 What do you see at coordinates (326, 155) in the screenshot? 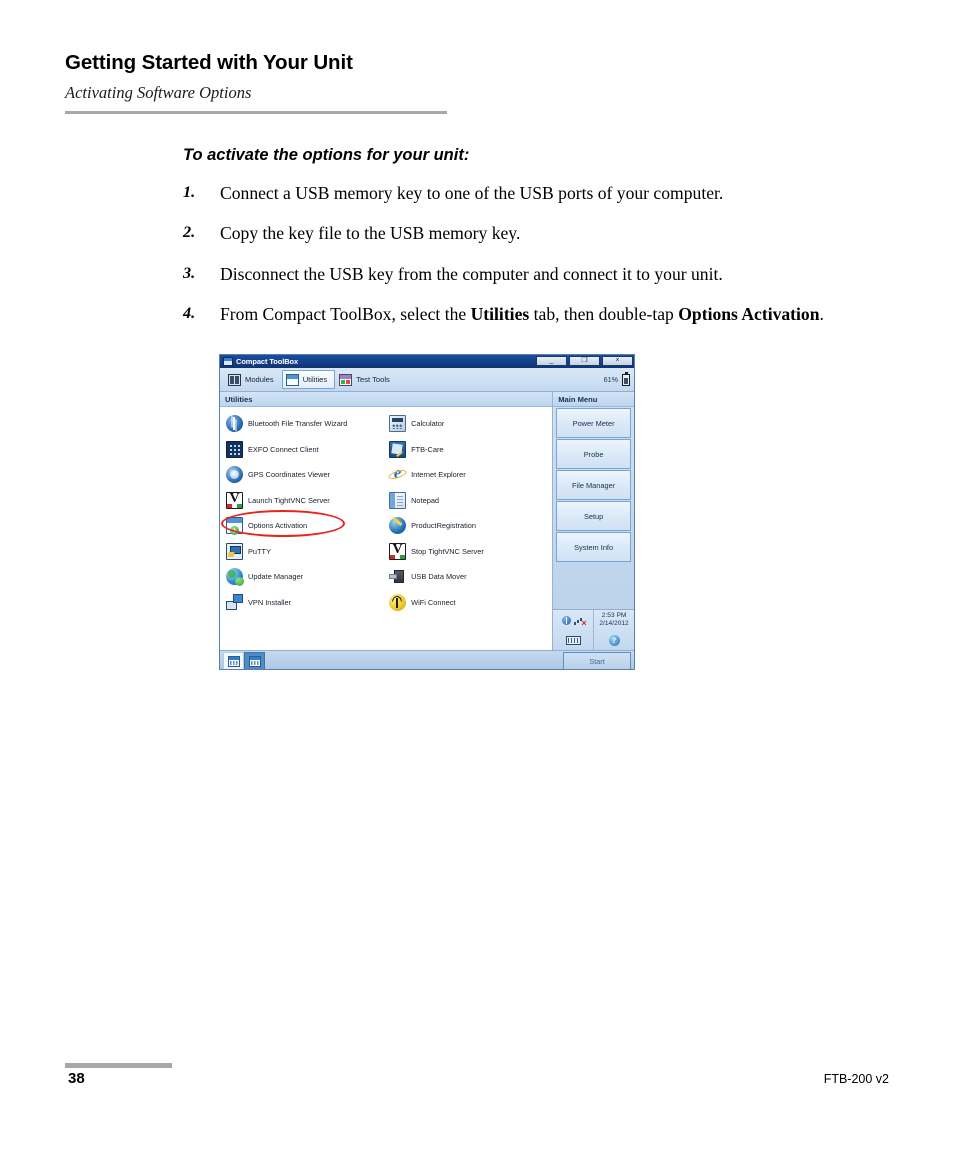
I see `procedure-heading: To activate the options for your unit:` at bounding box center [326, 155].